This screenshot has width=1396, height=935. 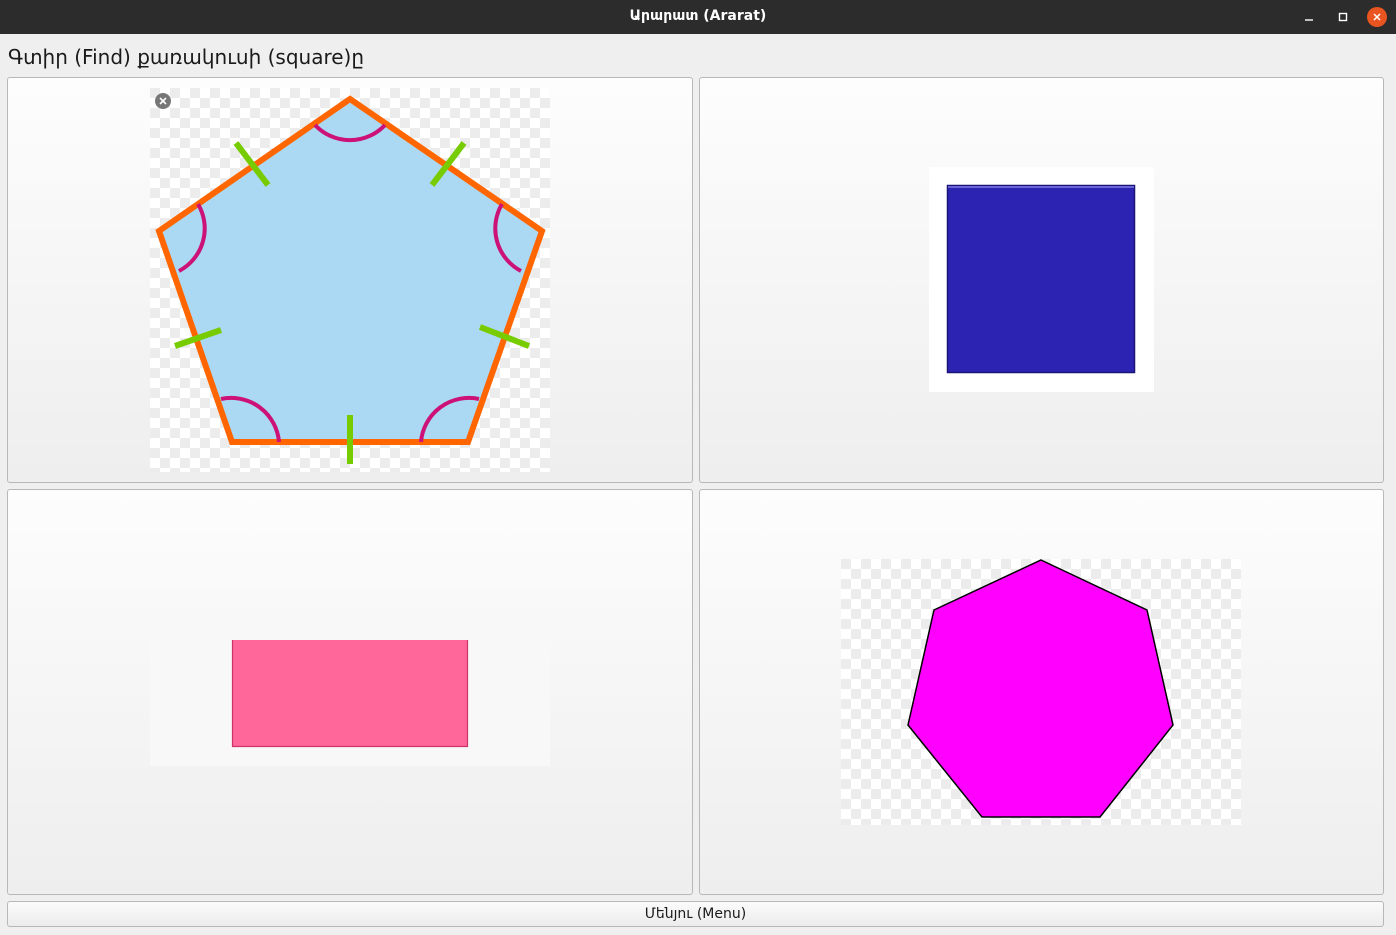 What do you see at coordinates (1309, 17) in the screenshot?
I see `minimize-button` at bounding box center [1309, 17].